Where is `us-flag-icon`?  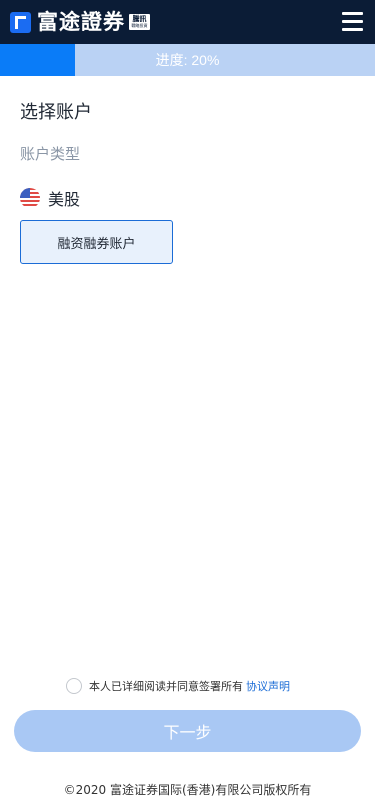 us-flag-icon is located at coordinates (30, 198).